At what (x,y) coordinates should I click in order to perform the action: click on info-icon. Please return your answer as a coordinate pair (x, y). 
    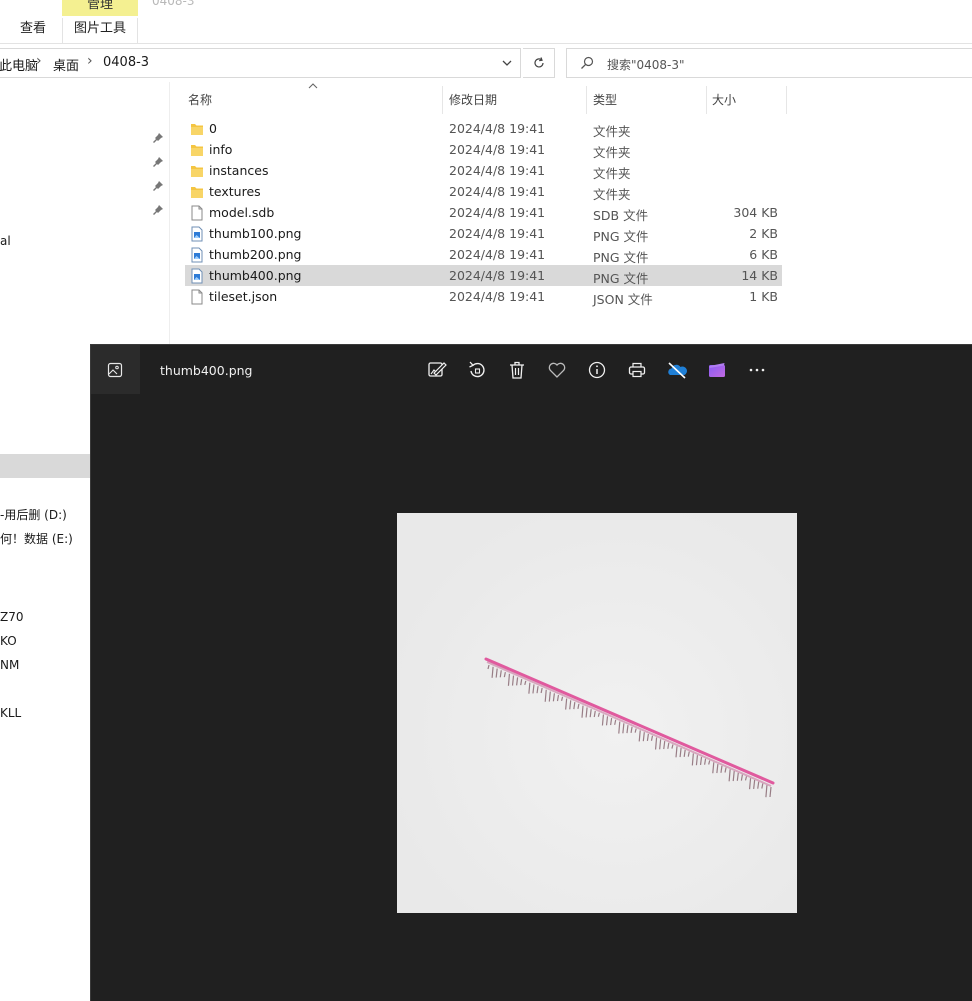
    Looking at the image, I should click on (597, 370).